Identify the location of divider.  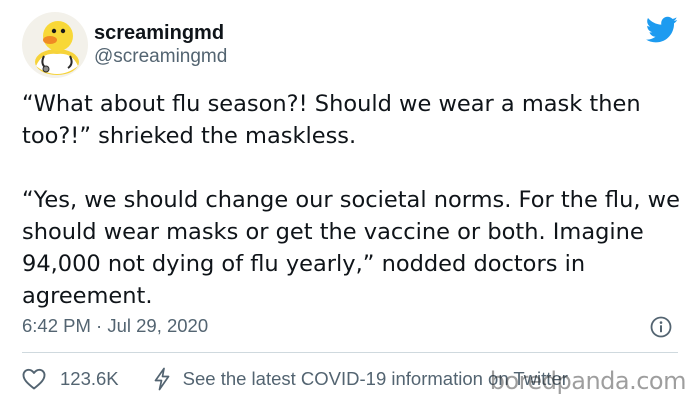
(350, 352).